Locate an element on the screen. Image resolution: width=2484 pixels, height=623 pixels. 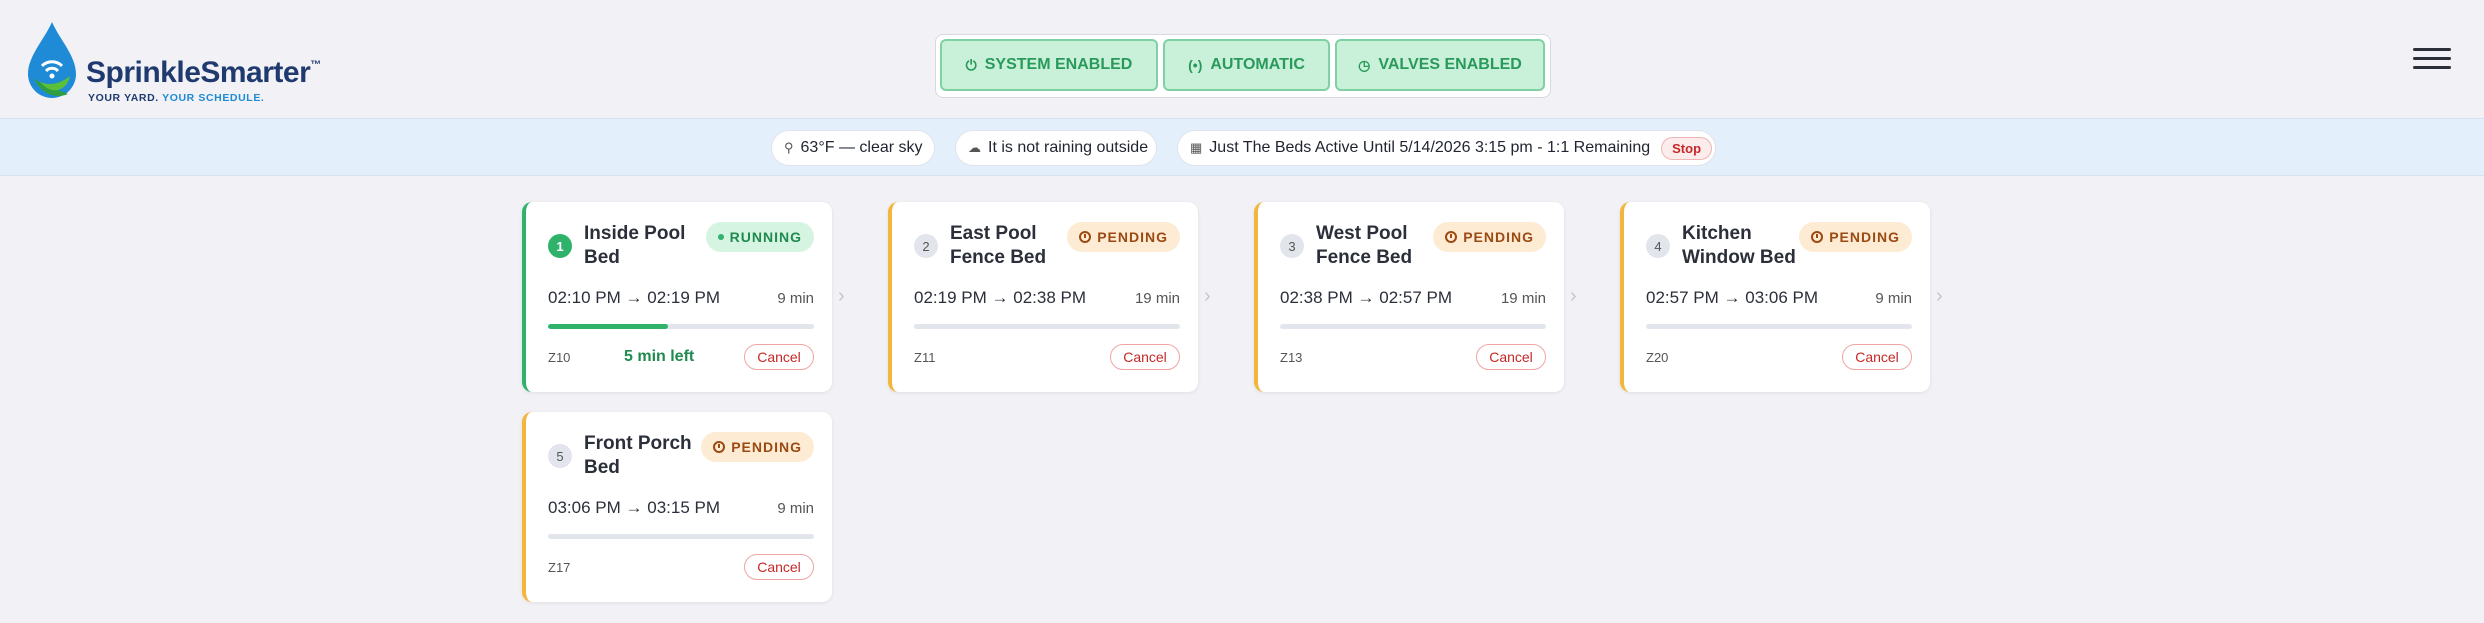
stop-button: Stop is located at coordinates (1687, 148).